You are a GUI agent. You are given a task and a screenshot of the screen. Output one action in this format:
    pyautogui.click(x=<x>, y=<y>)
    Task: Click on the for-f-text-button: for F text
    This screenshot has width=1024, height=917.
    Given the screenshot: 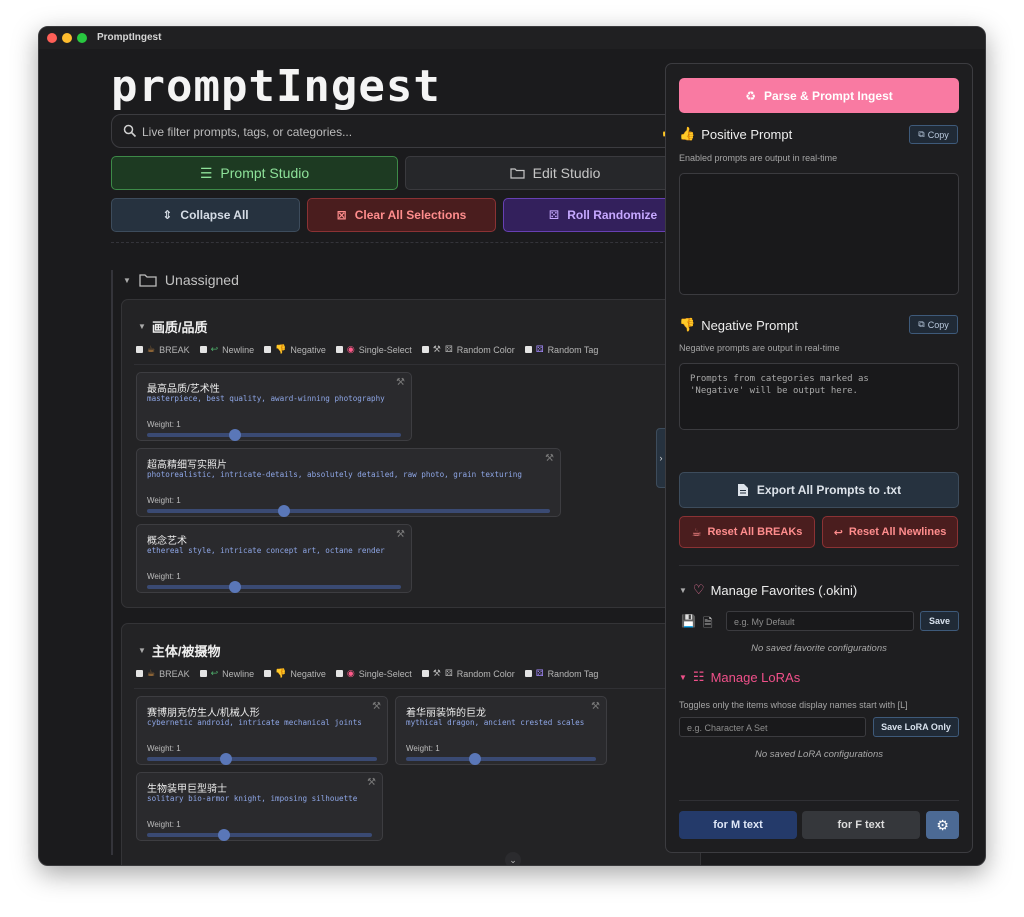 What is the action you would take?
    pyautogui.click(x=861, y=825)
    